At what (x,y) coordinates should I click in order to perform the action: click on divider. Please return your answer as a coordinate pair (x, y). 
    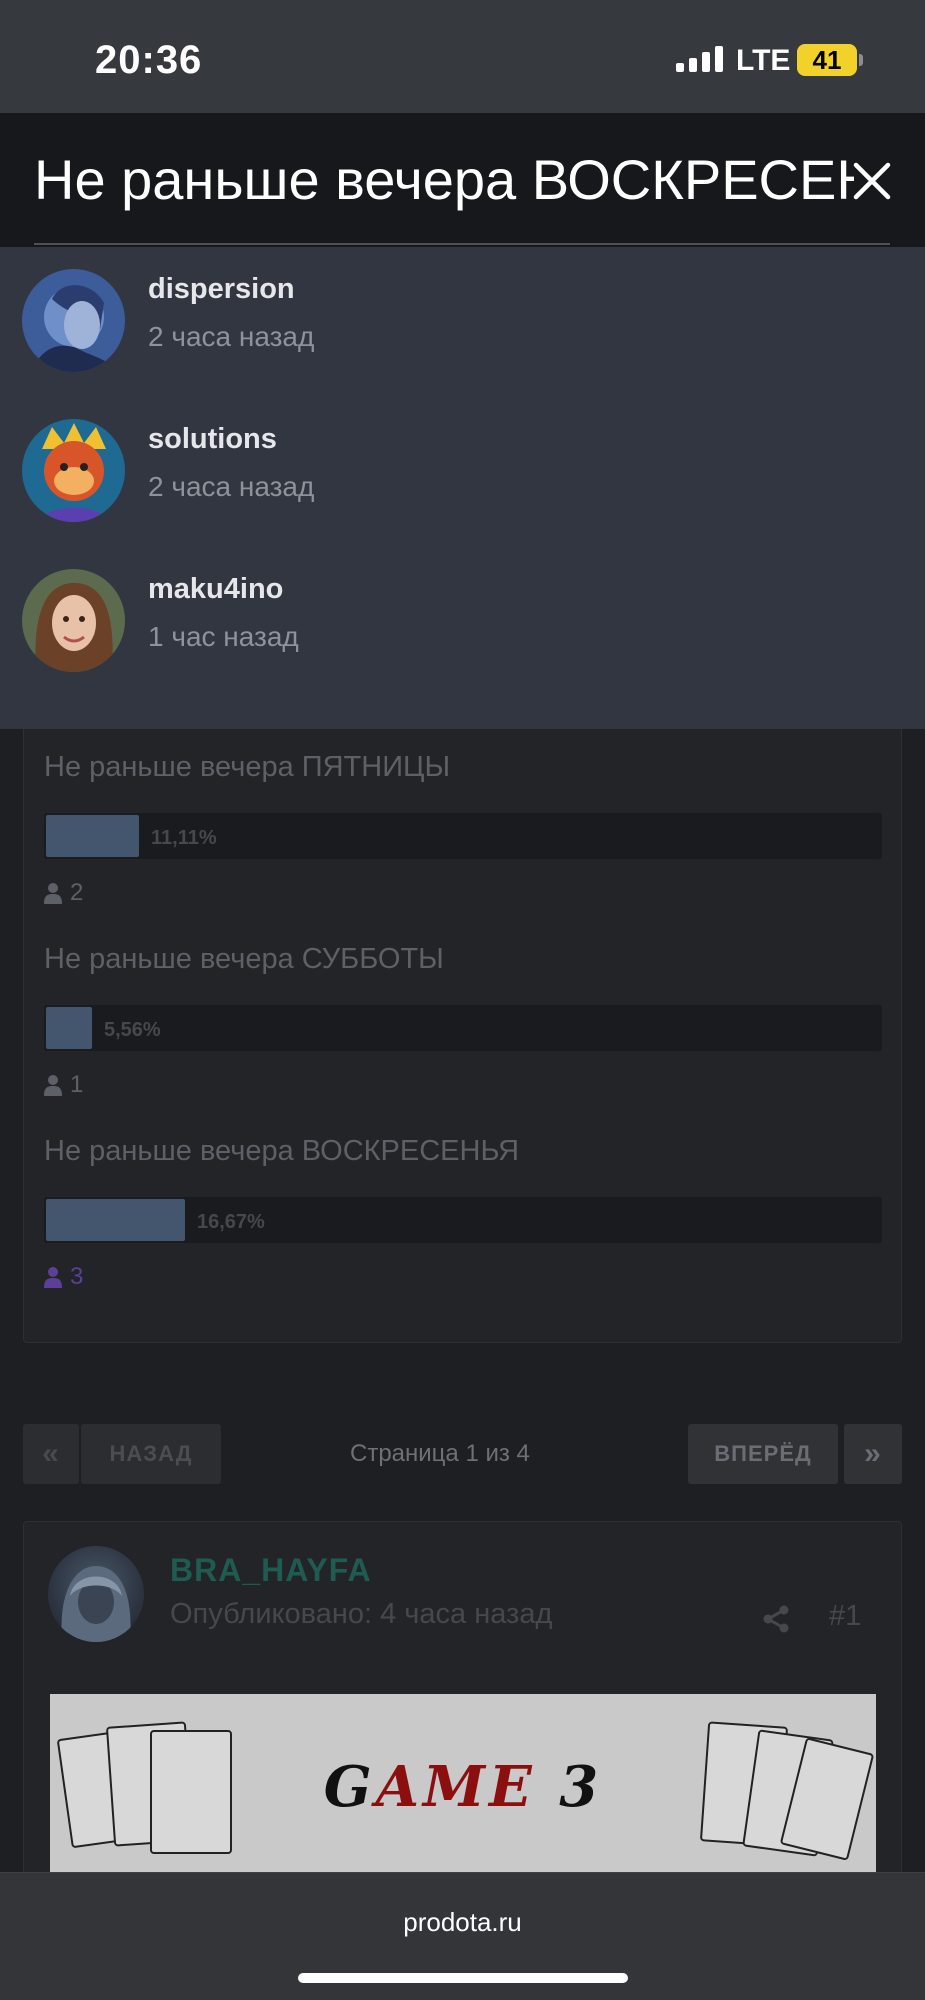
    Looking at the image, I should click on (462, 244).